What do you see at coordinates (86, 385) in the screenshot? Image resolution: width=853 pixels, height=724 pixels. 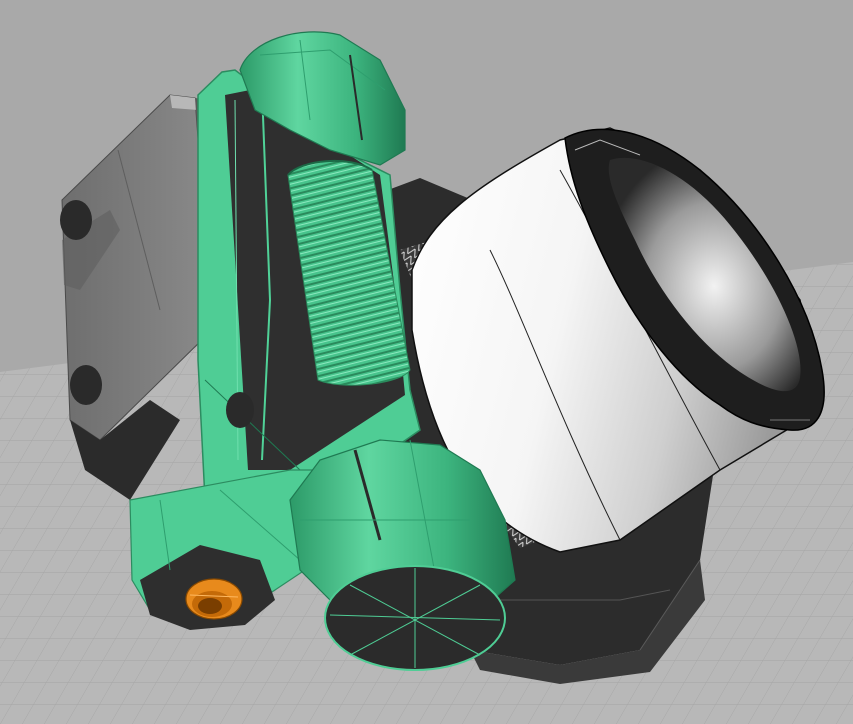 I see `block-hole-lower` at bounding box center [86, 385].